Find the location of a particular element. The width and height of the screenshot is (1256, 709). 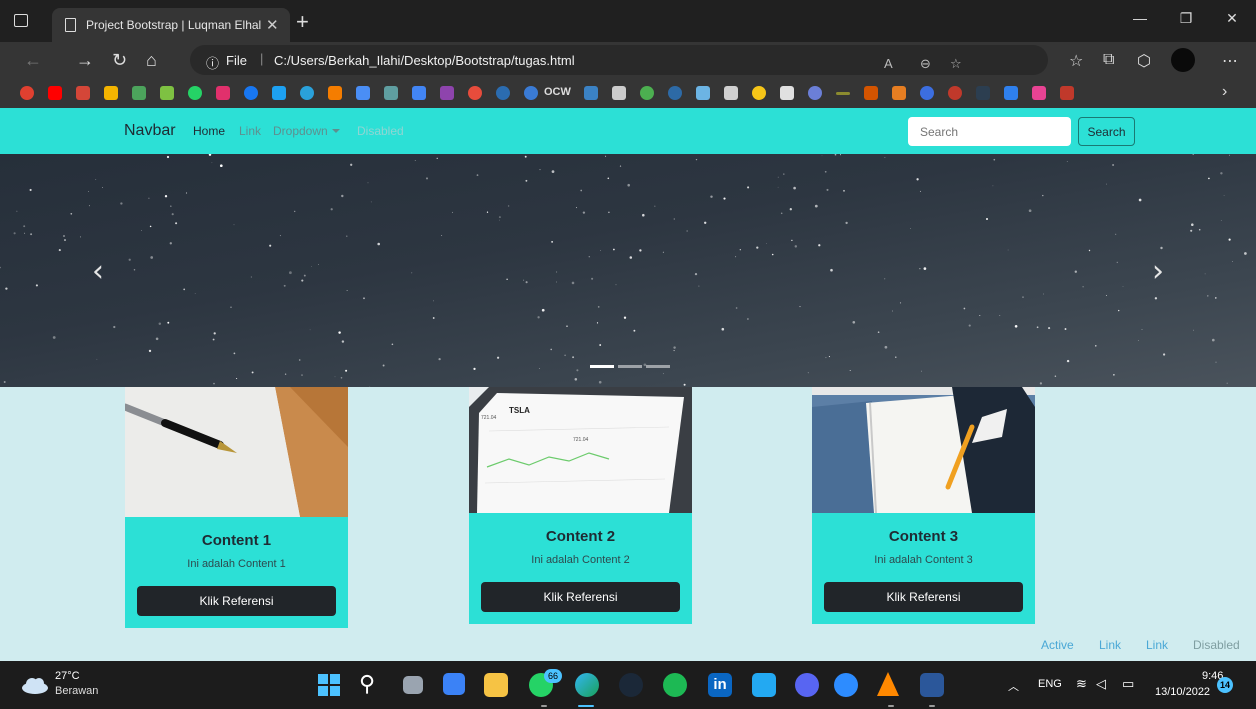

close-tab-icon: ✕ is located at coordinates (272, 25).